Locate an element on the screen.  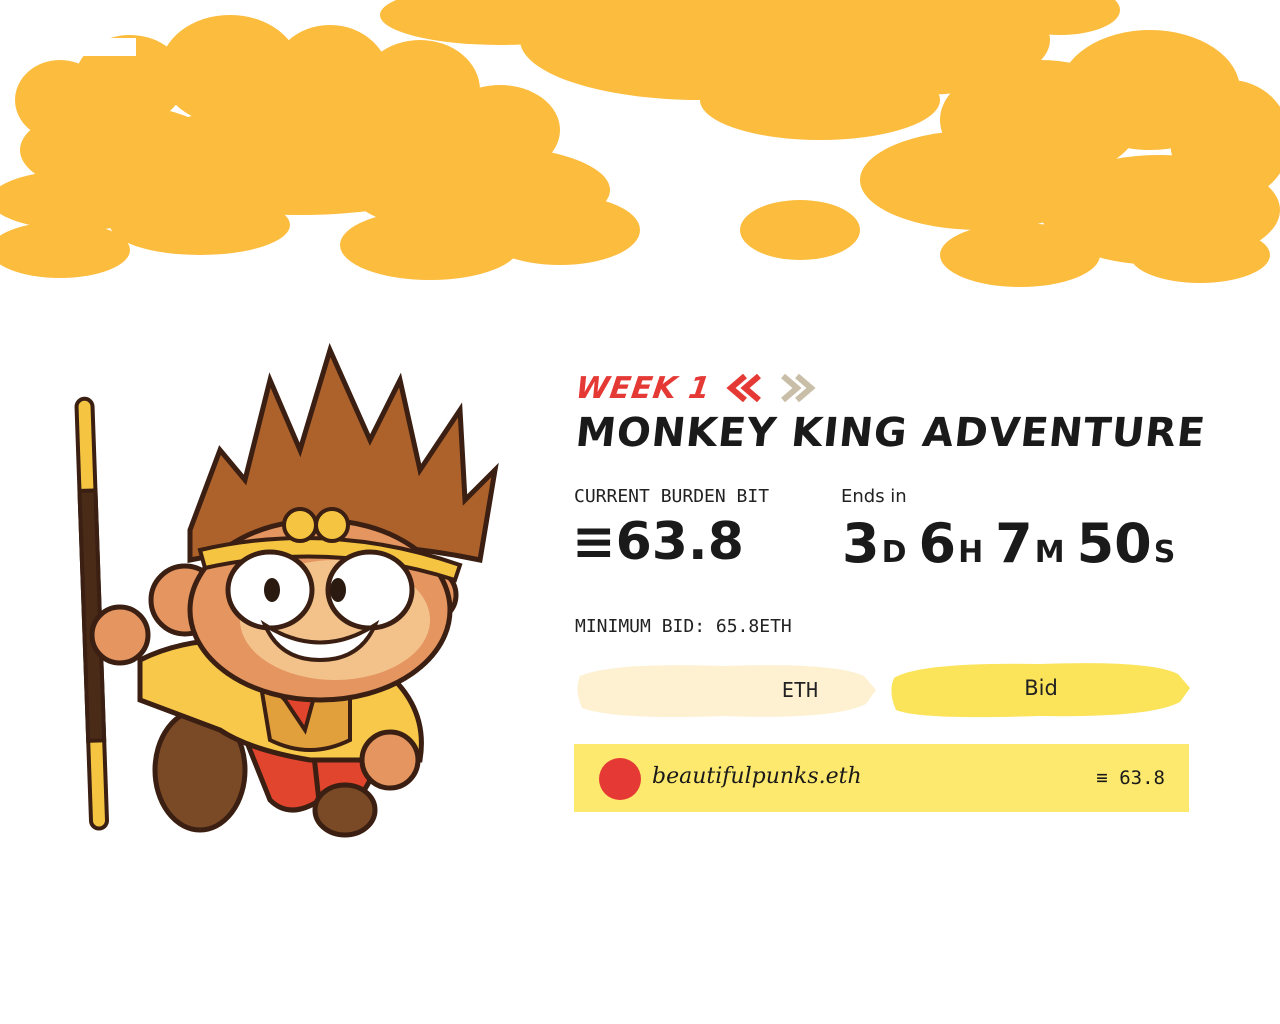
eth-currency-label: ETH is located at coordinates (799, 690).